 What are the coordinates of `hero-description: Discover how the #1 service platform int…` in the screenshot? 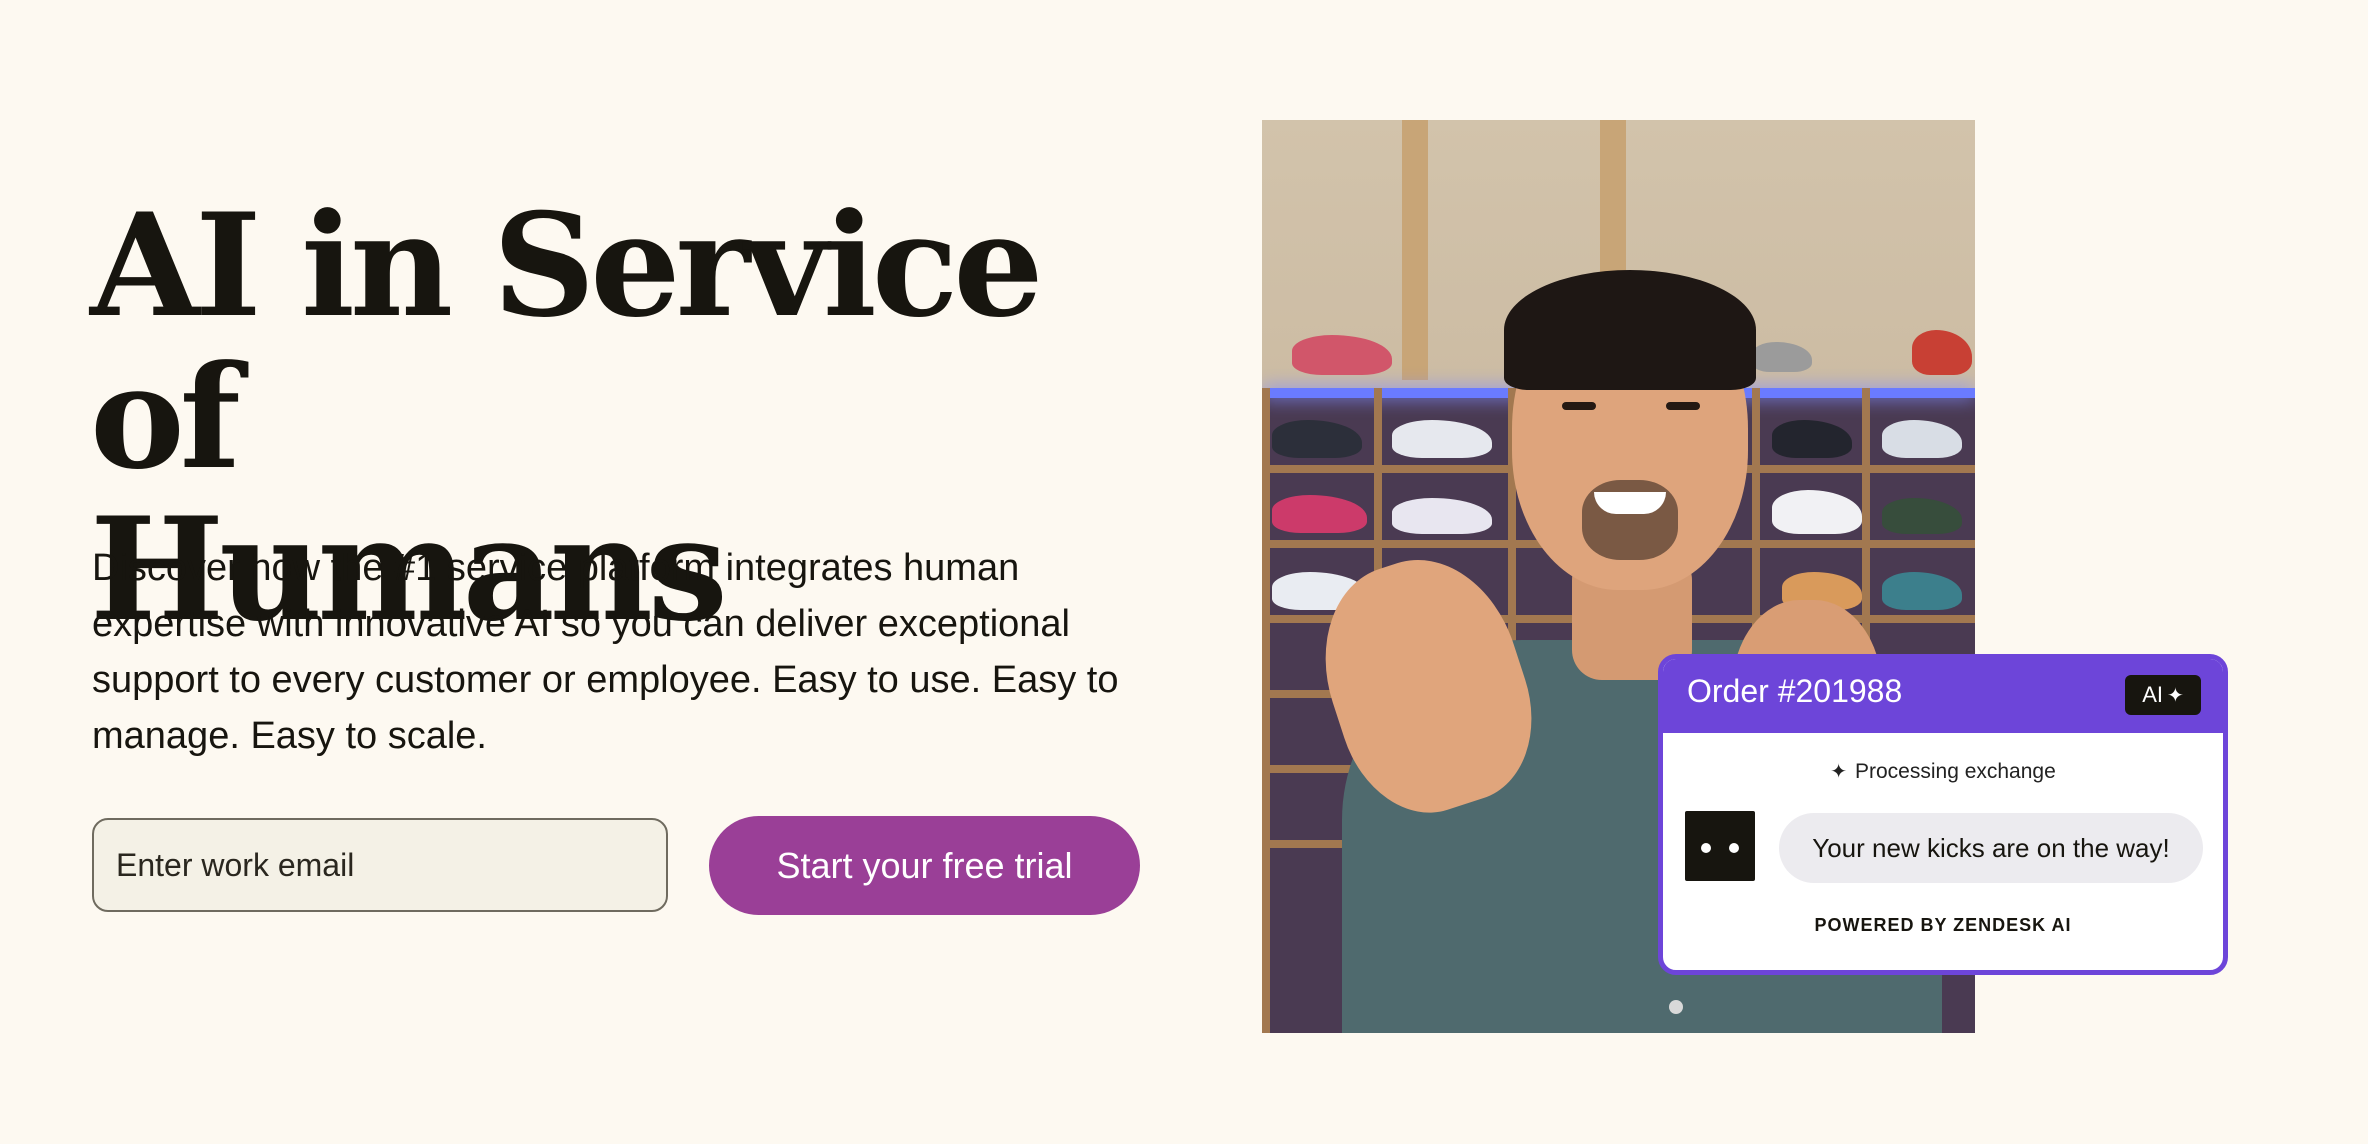 It's located at (605, 652).